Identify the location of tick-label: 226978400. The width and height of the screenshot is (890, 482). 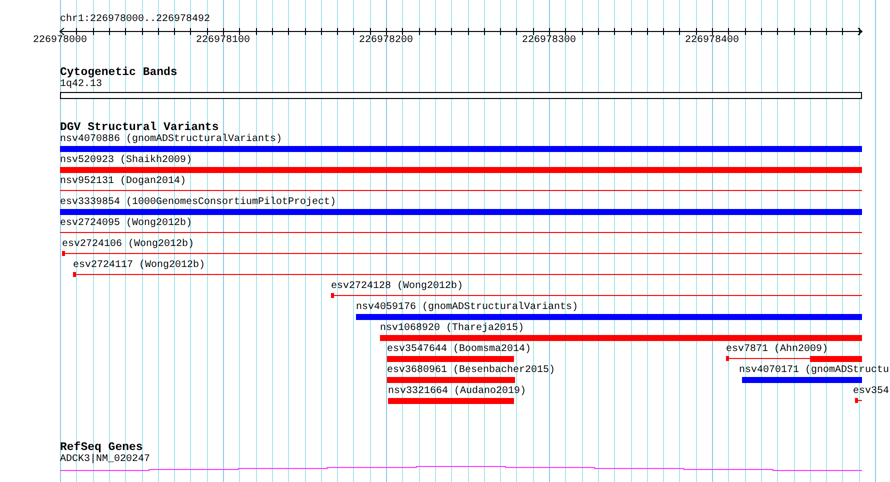
(712, 41).